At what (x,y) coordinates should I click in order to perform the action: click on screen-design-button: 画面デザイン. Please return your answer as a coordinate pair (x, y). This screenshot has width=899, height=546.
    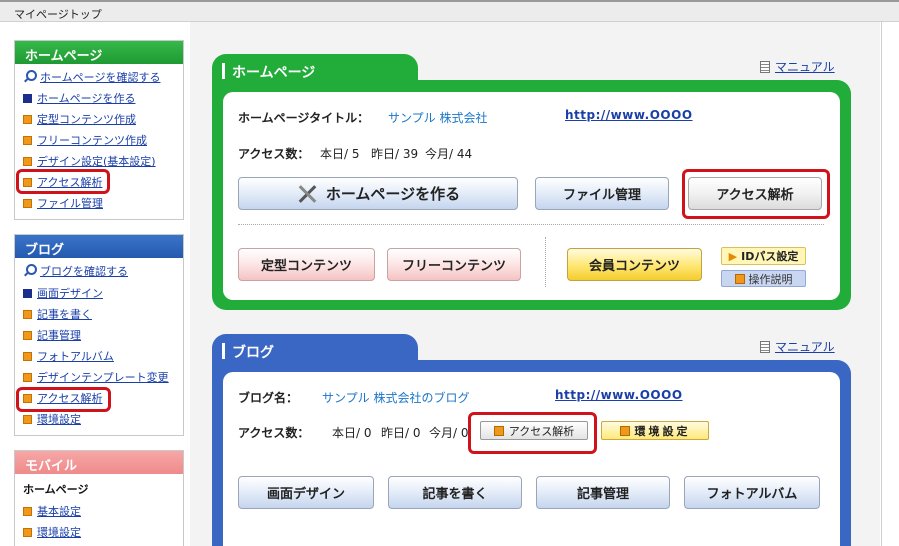
    Looking at the image, I should click on (306, 492).